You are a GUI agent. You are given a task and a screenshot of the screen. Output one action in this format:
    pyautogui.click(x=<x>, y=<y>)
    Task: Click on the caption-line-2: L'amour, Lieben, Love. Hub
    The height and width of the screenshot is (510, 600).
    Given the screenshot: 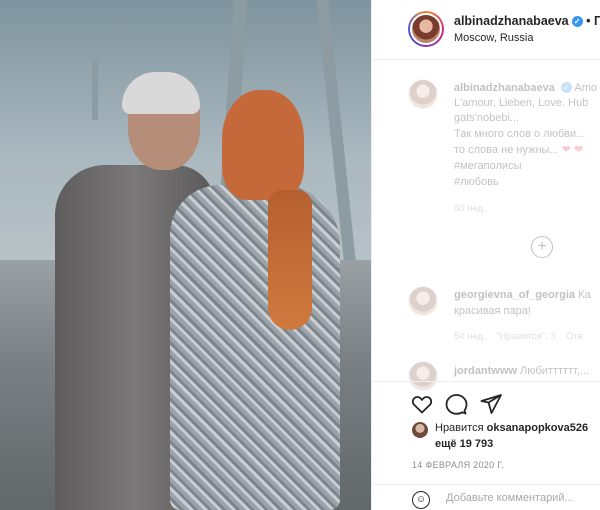 What is the action you would take?
    pyautogui.click(x=521, y=103)
    